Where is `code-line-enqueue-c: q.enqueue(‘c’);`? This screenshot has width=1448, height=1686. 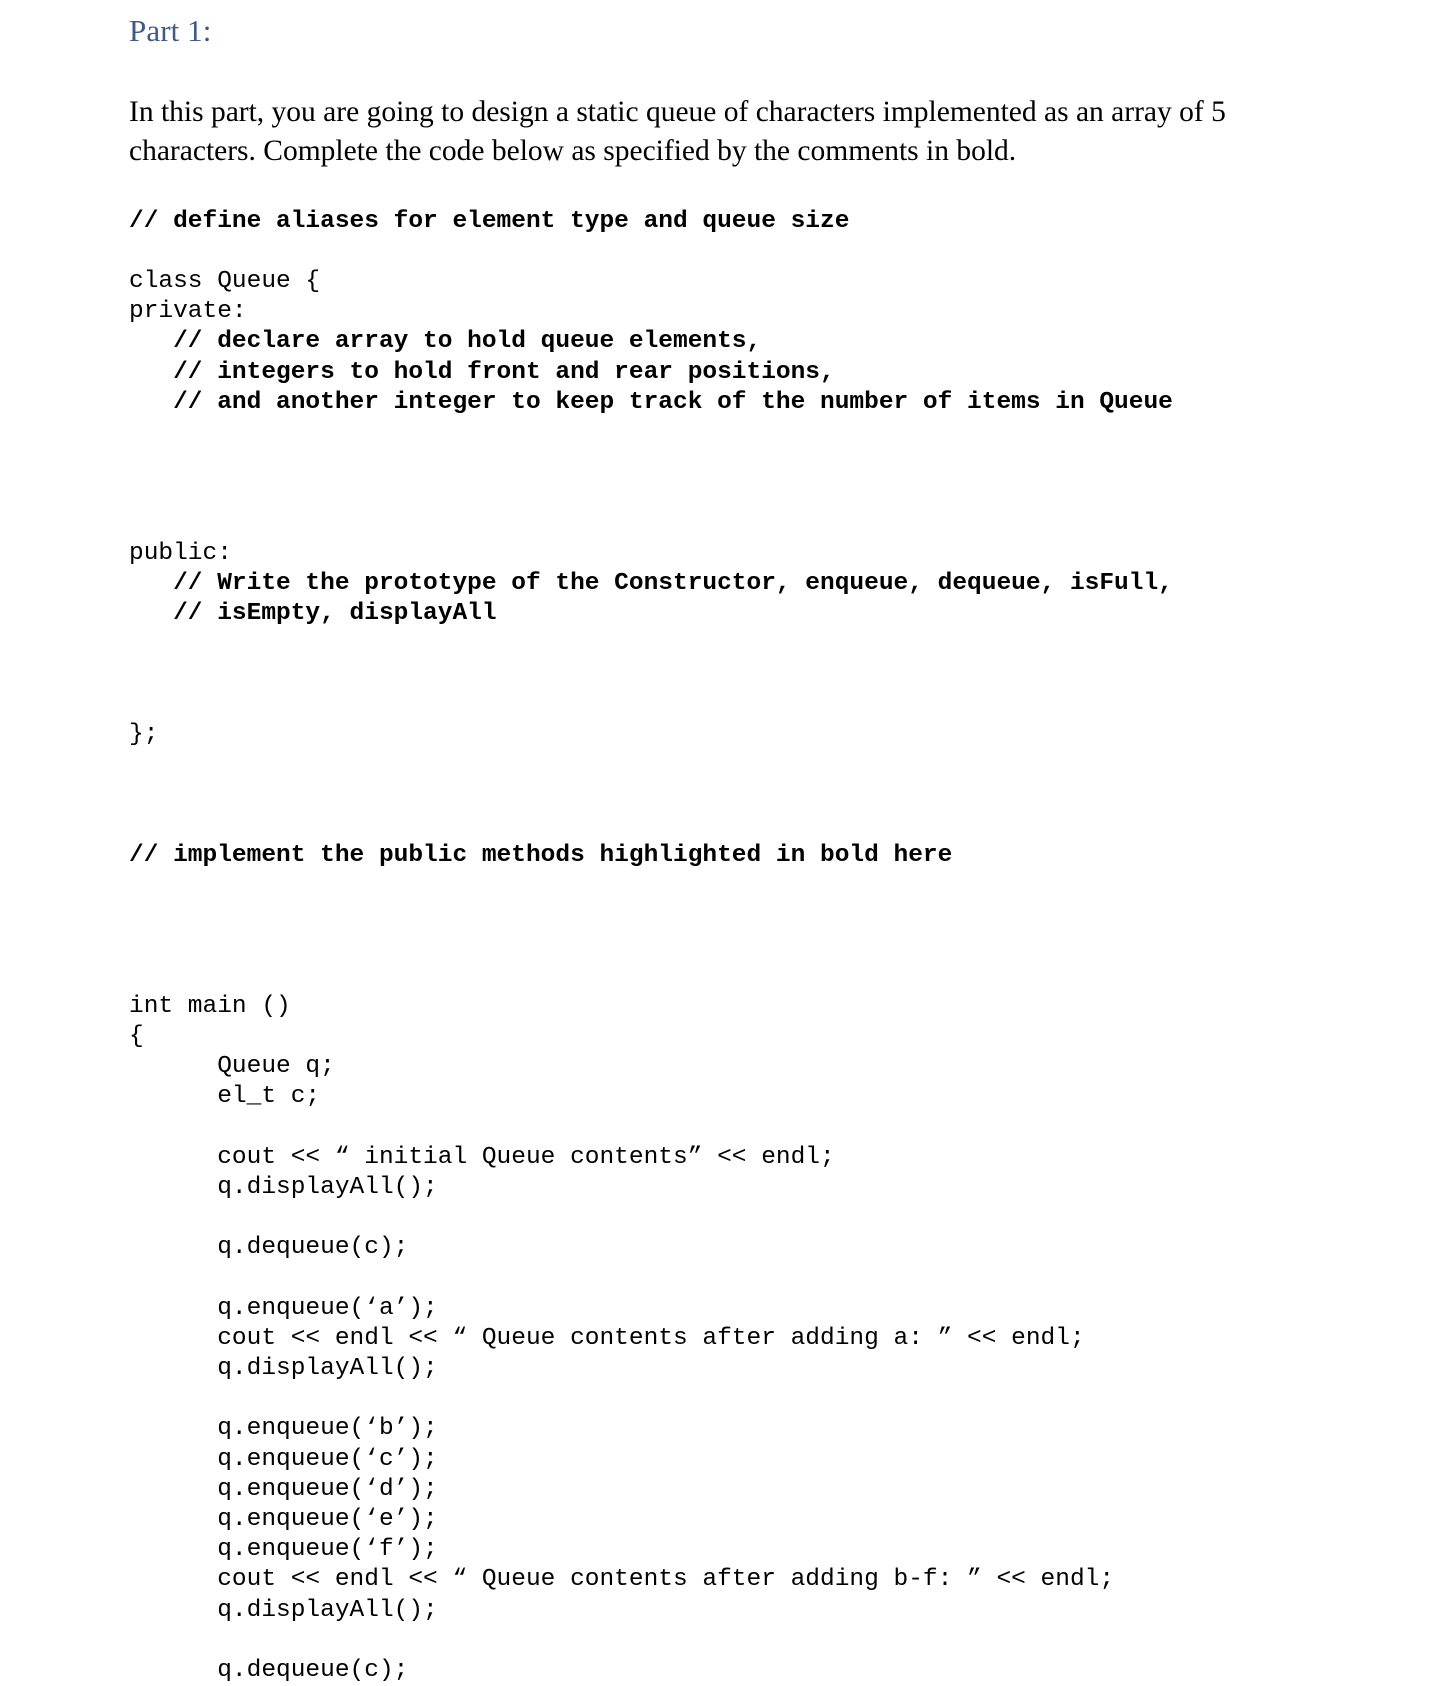
code-line-enqueue-c: q.enqueue(‘c’); is located at coordinates (283, 1459).